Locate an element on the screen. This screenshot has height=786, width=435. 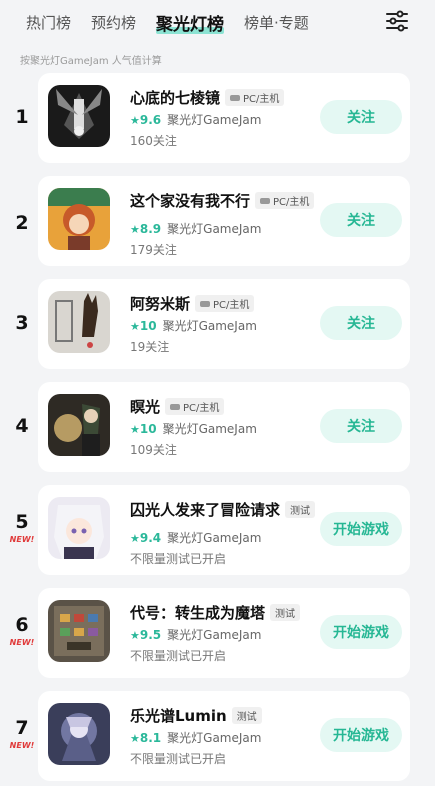
game-card: 乐光谱Lumin 测试 ★8.1 聚光灯GameJam 不限量测试已开启 开始游戏 is located at coordinates (224, 736).